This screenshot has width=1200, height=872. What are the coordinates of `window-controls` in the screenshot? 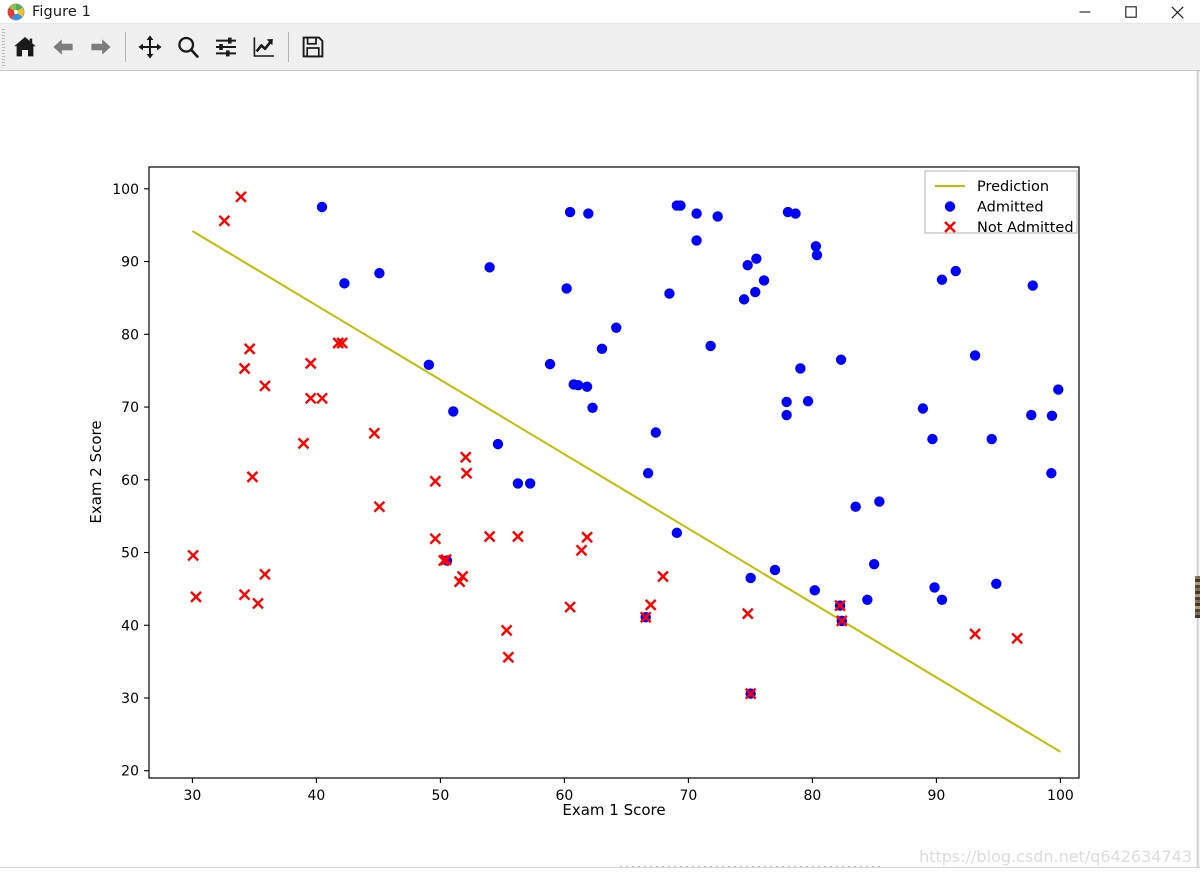 It's located at (1131, 12).